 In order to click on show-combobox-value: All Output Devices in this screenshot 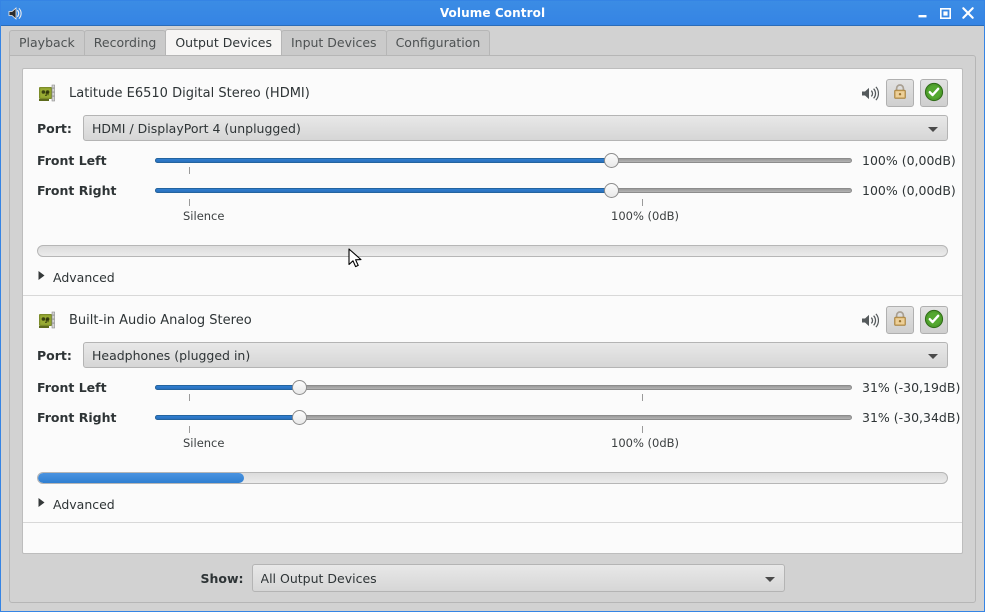, I will do `click(318, 578)`.